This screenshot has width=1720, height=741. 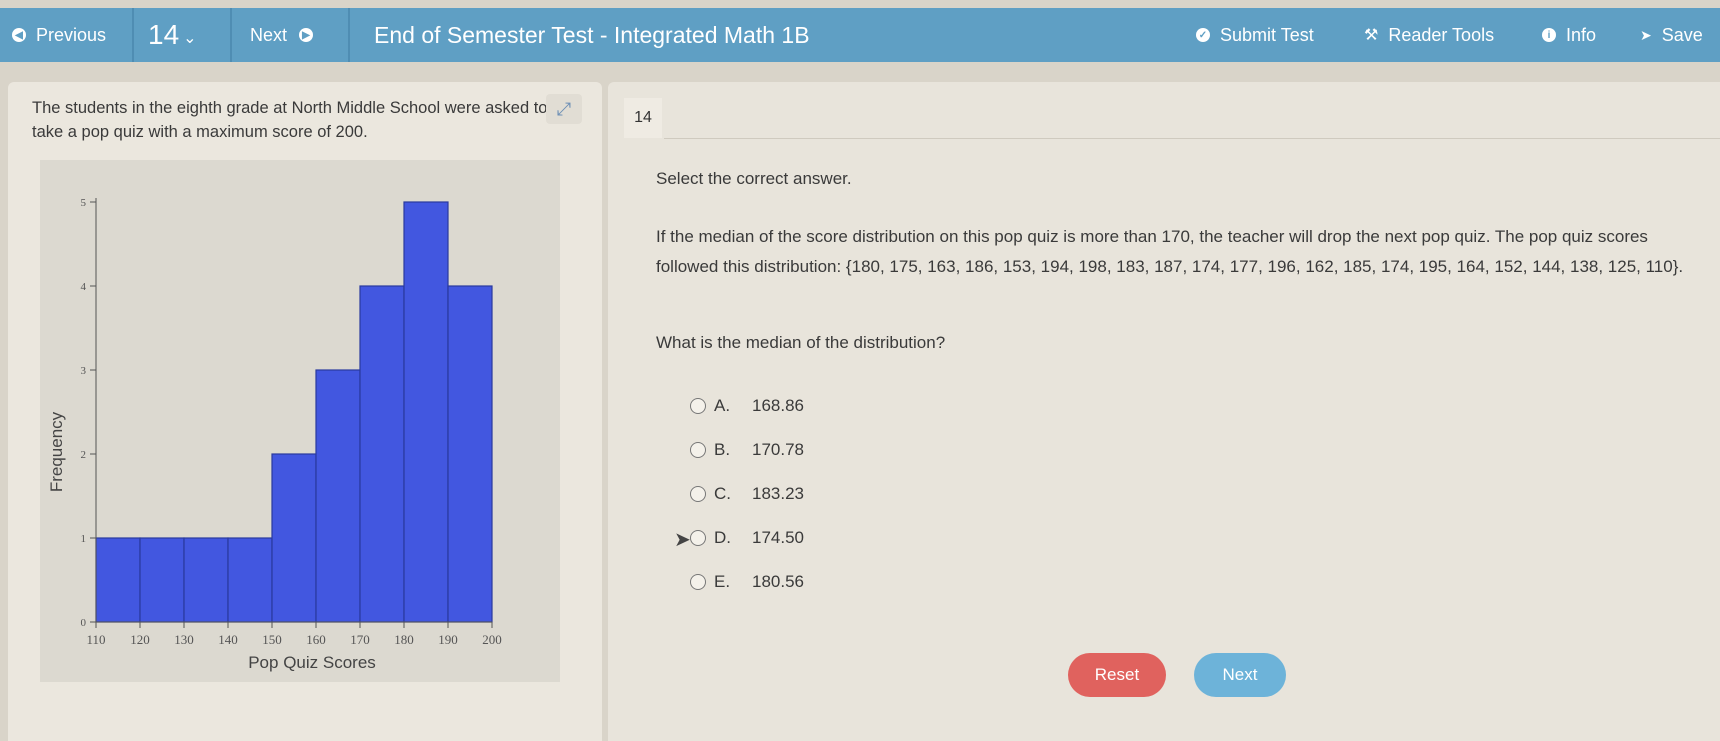 I want to click on y-tick-label: 2, so click(x=84, y=455).